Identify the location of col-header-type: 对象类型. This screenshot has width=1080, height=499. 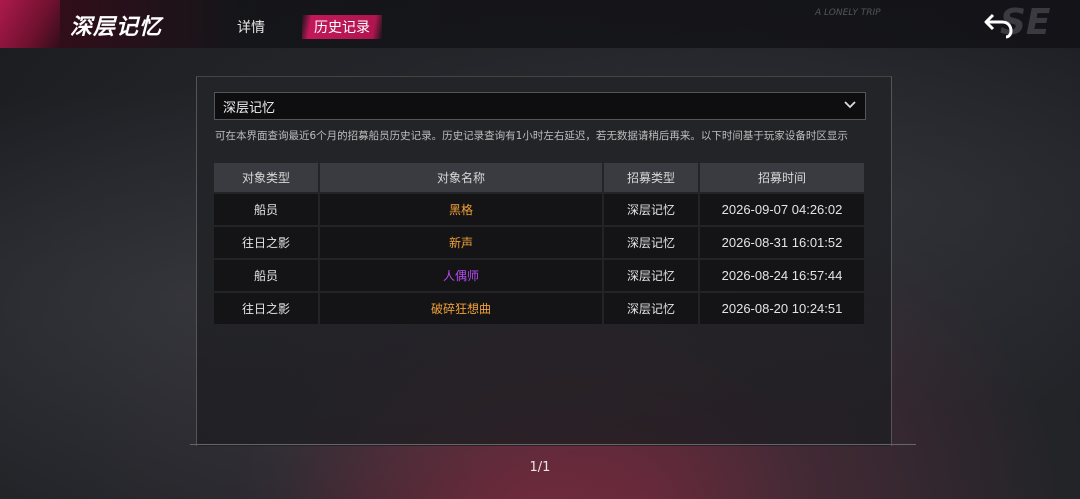
(266, 177).